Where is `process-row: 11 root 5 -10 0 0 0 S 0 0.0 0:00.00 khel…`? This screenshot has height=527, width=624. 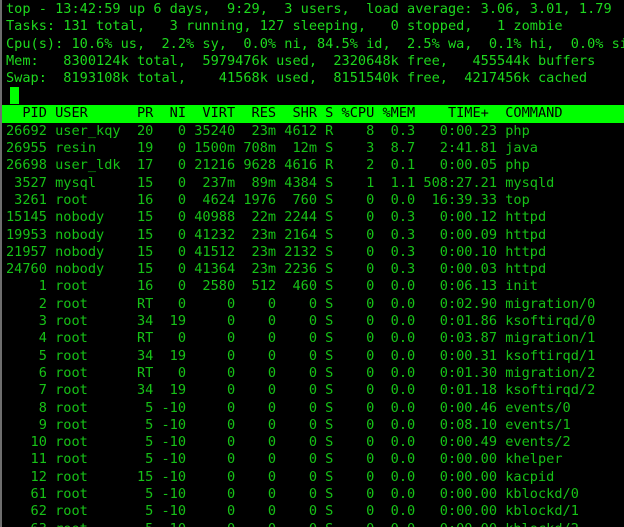
process-row: 11 root 5 -10 0 0 0 S 0 0.0 0:00.00 khel… is located at coordinates (313, 459).